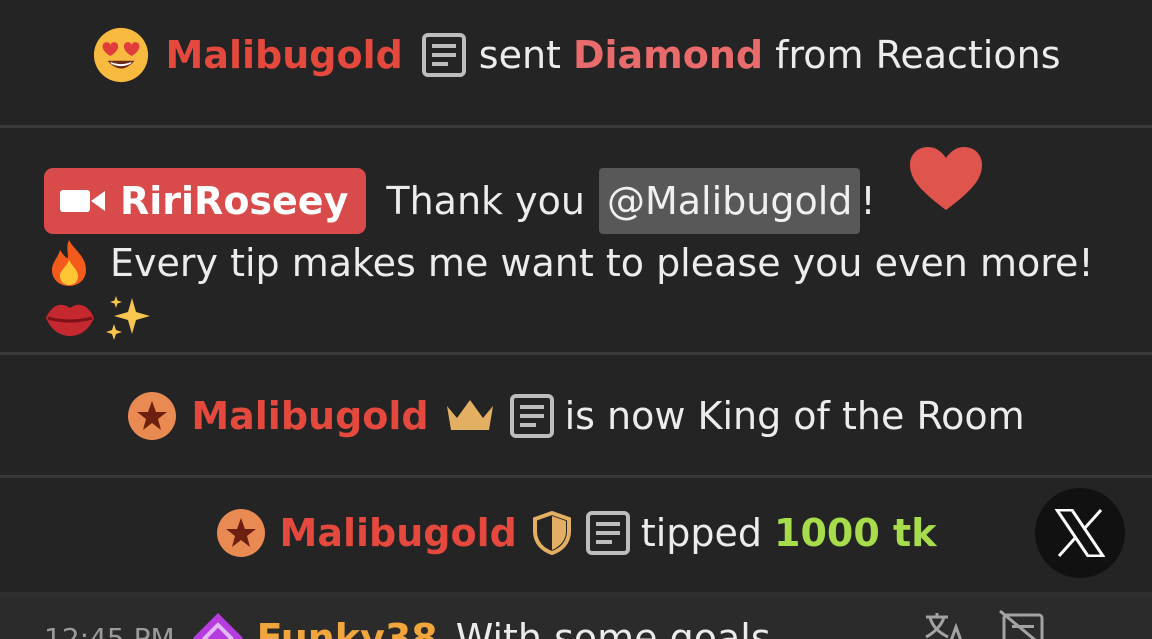 The image size is (1152, 639). Describe the element at coordinates (918, 55) in the screenshot. I see `reaction-from-text: from Reactions` at that location.